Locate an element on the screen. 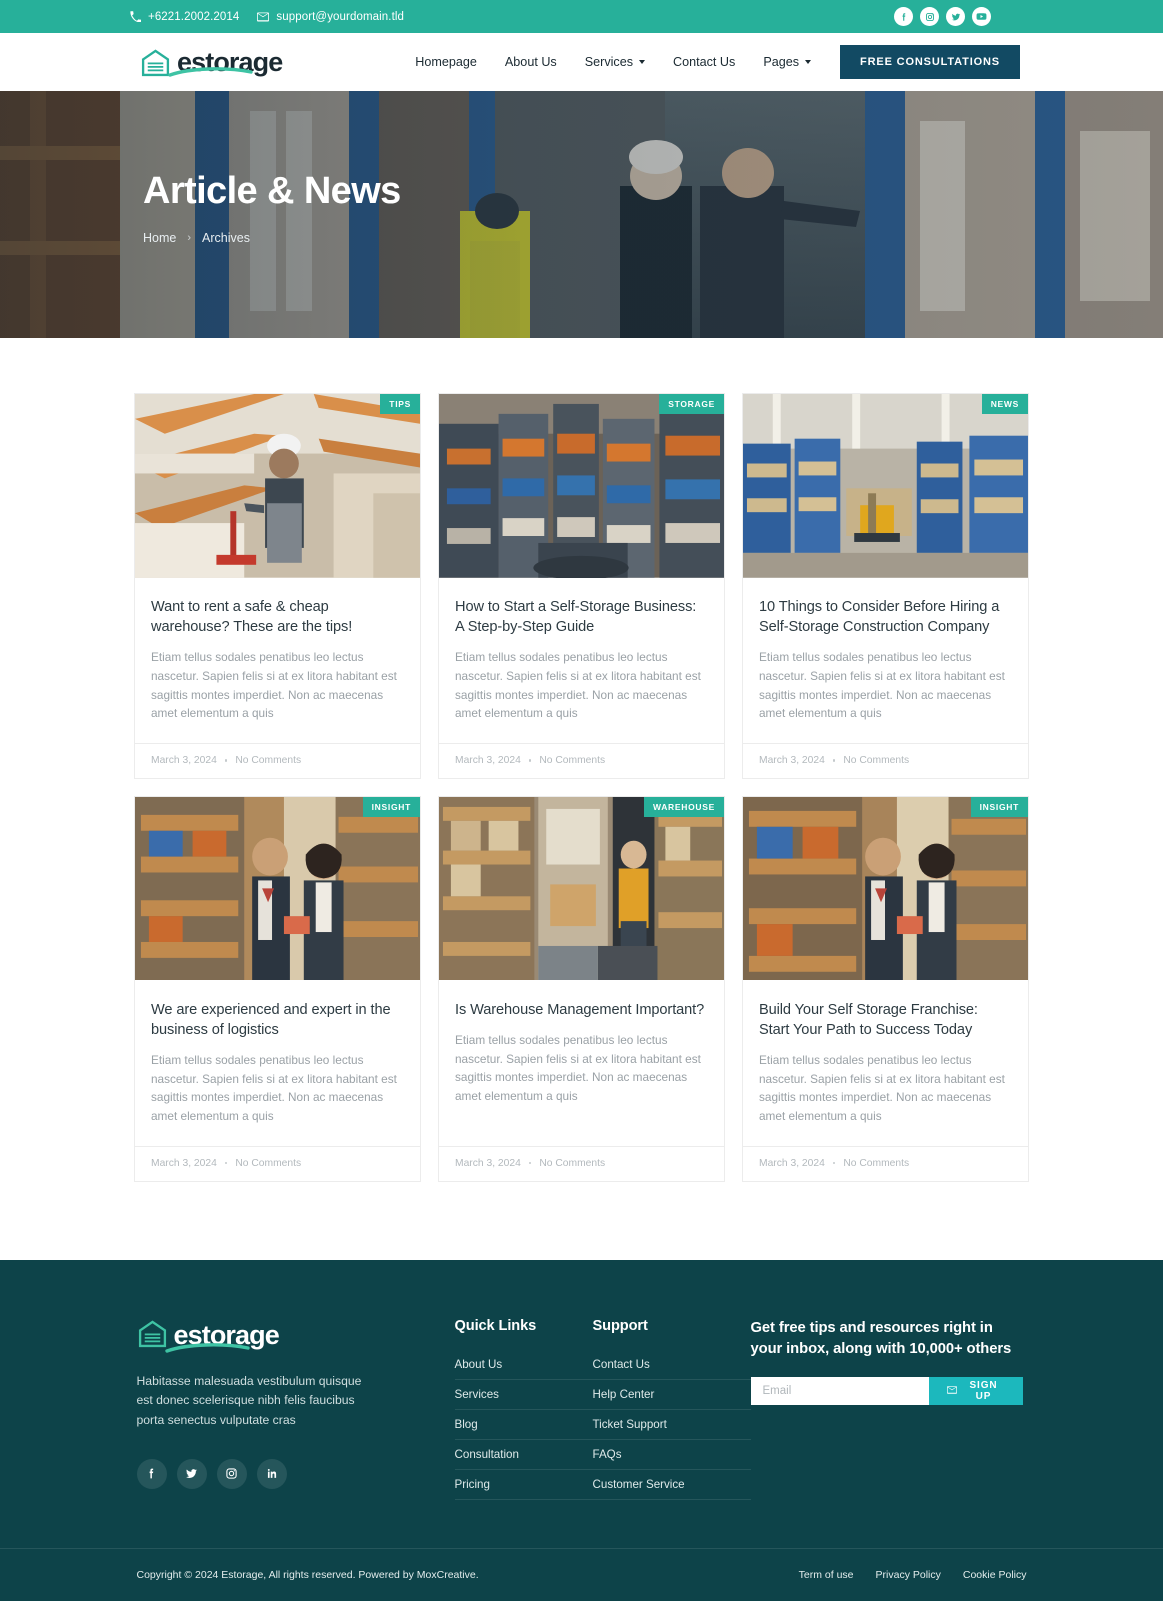  newsletter-form: SIGN UP is located at coordinates (886, 1391).